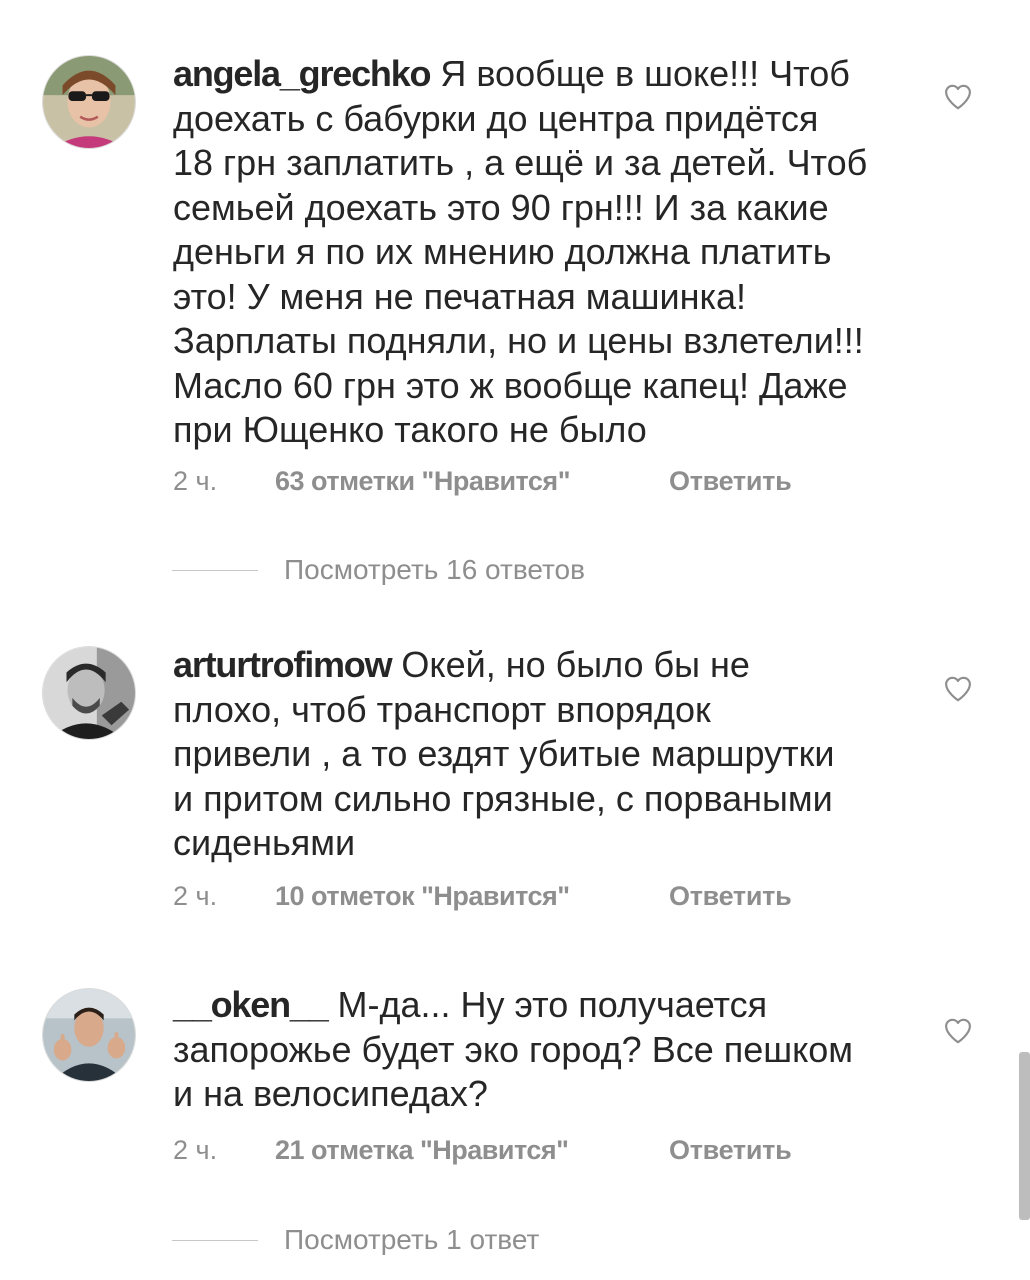  Describe the element at coordinates (552, 1004) in the screenshot. I see `comment-line: М-да... Ну это получается` at that location.